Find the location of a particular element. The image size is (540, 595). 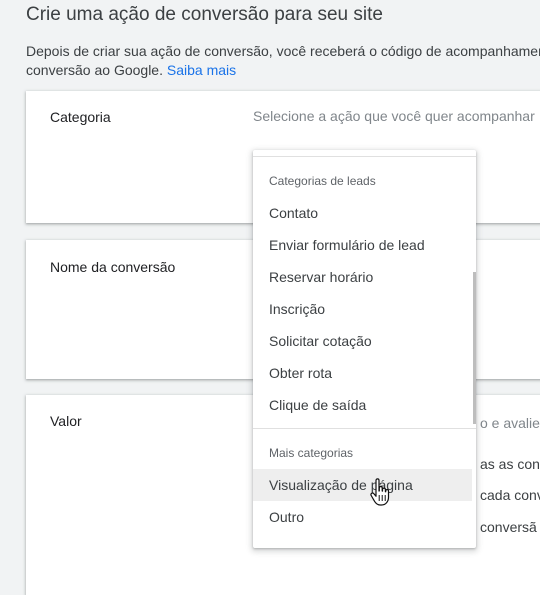

lead-categories-header: Categorias de leads is located at coordinates (322, 181).